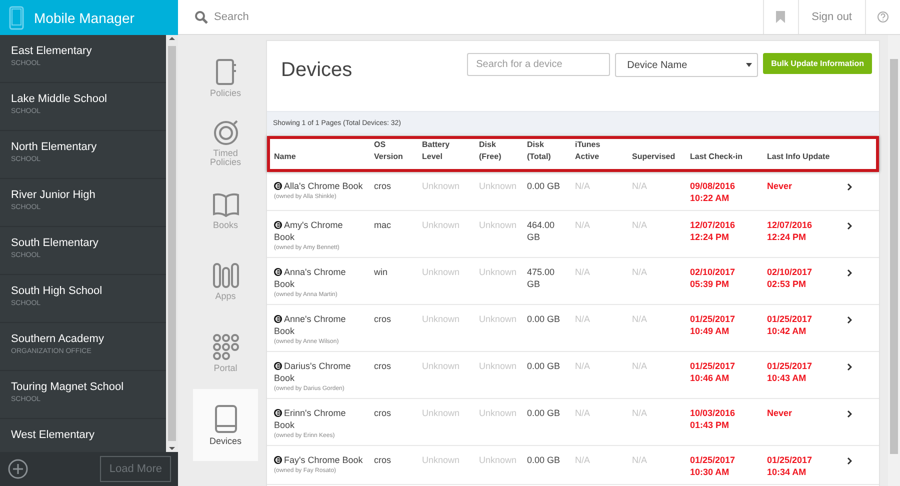 Image resolution: width=900 pixels, height=486 pixels. Describe the element at coordinates (225, 204) in the screenshot. I see `book-icon` at that location.